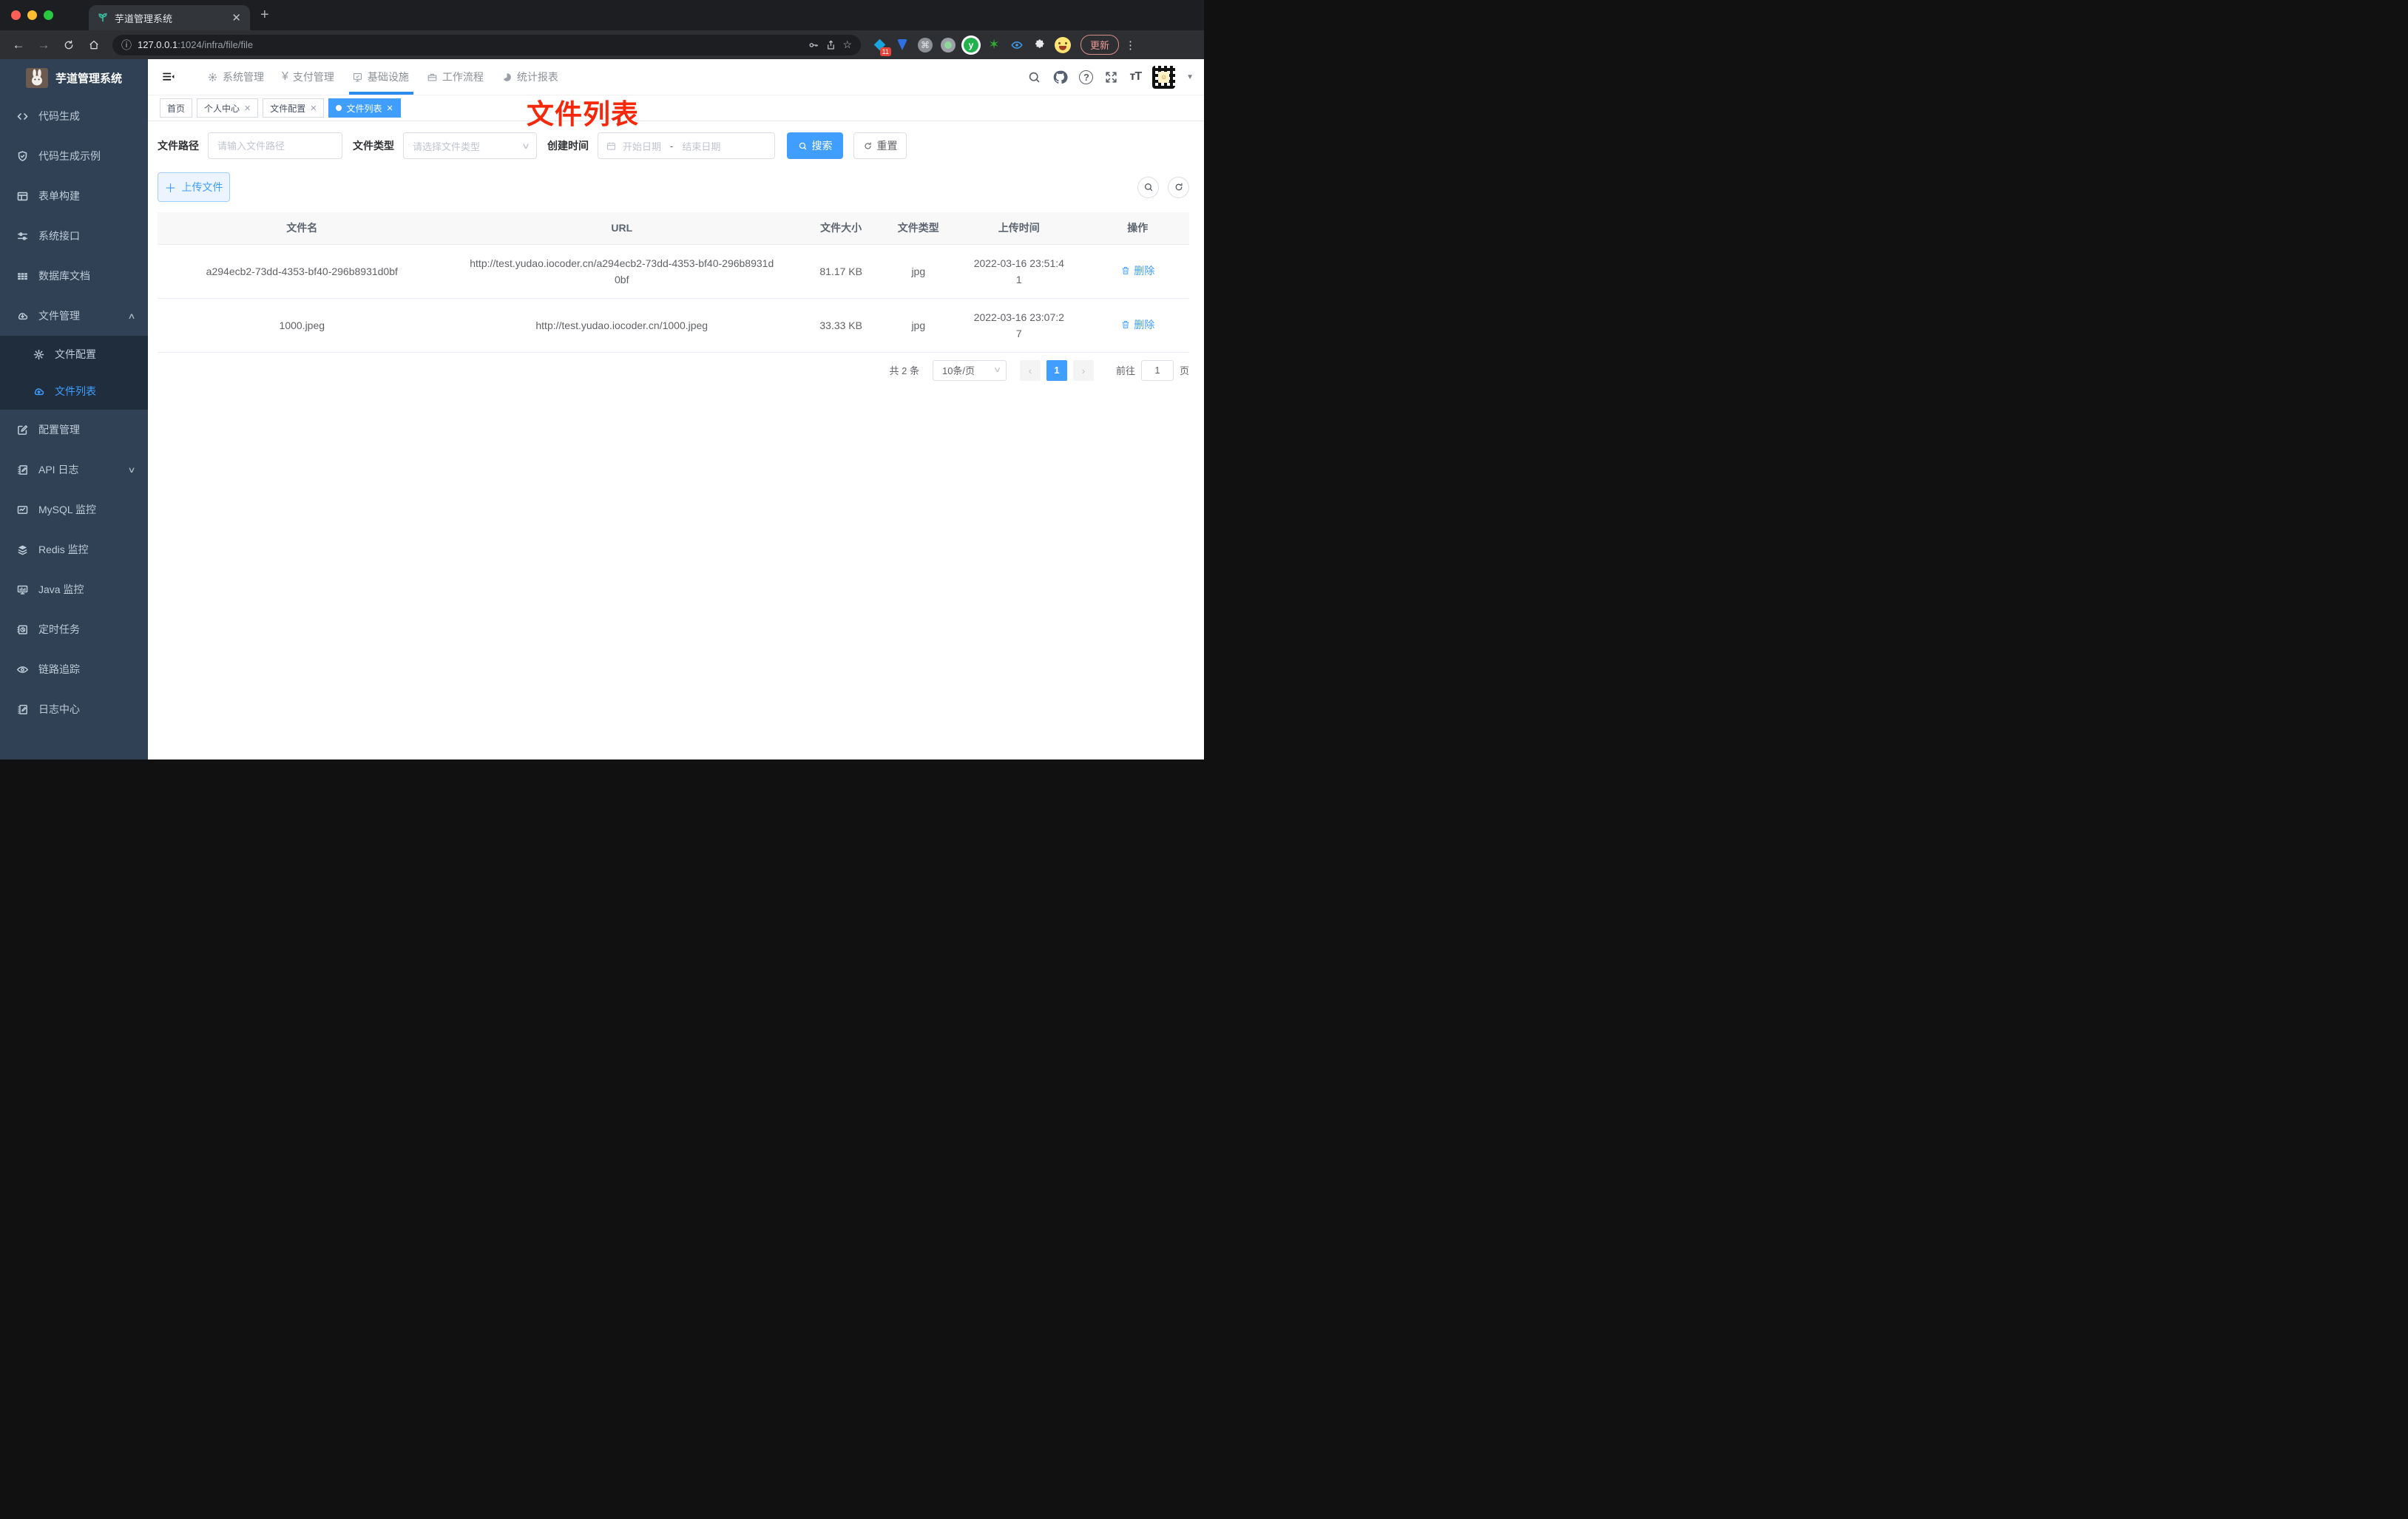 This screenshot has width=2408, height=1519. Describe the element at coordinates (1190, 77) in the screenshot. I see `caret-down-icon: ▼` at that location.